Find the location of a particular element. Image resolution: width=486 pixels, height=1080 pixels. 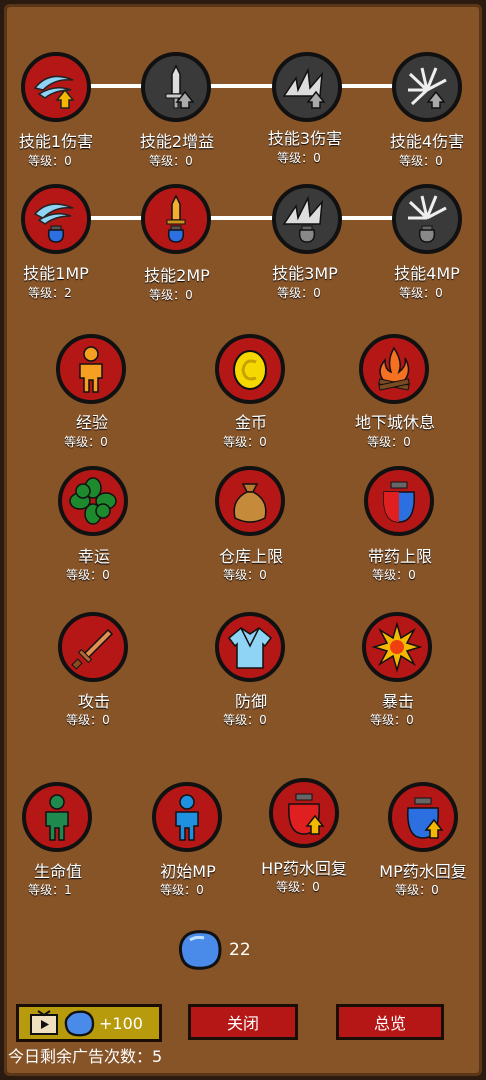

attack-node is located at coordinates (93, 647).